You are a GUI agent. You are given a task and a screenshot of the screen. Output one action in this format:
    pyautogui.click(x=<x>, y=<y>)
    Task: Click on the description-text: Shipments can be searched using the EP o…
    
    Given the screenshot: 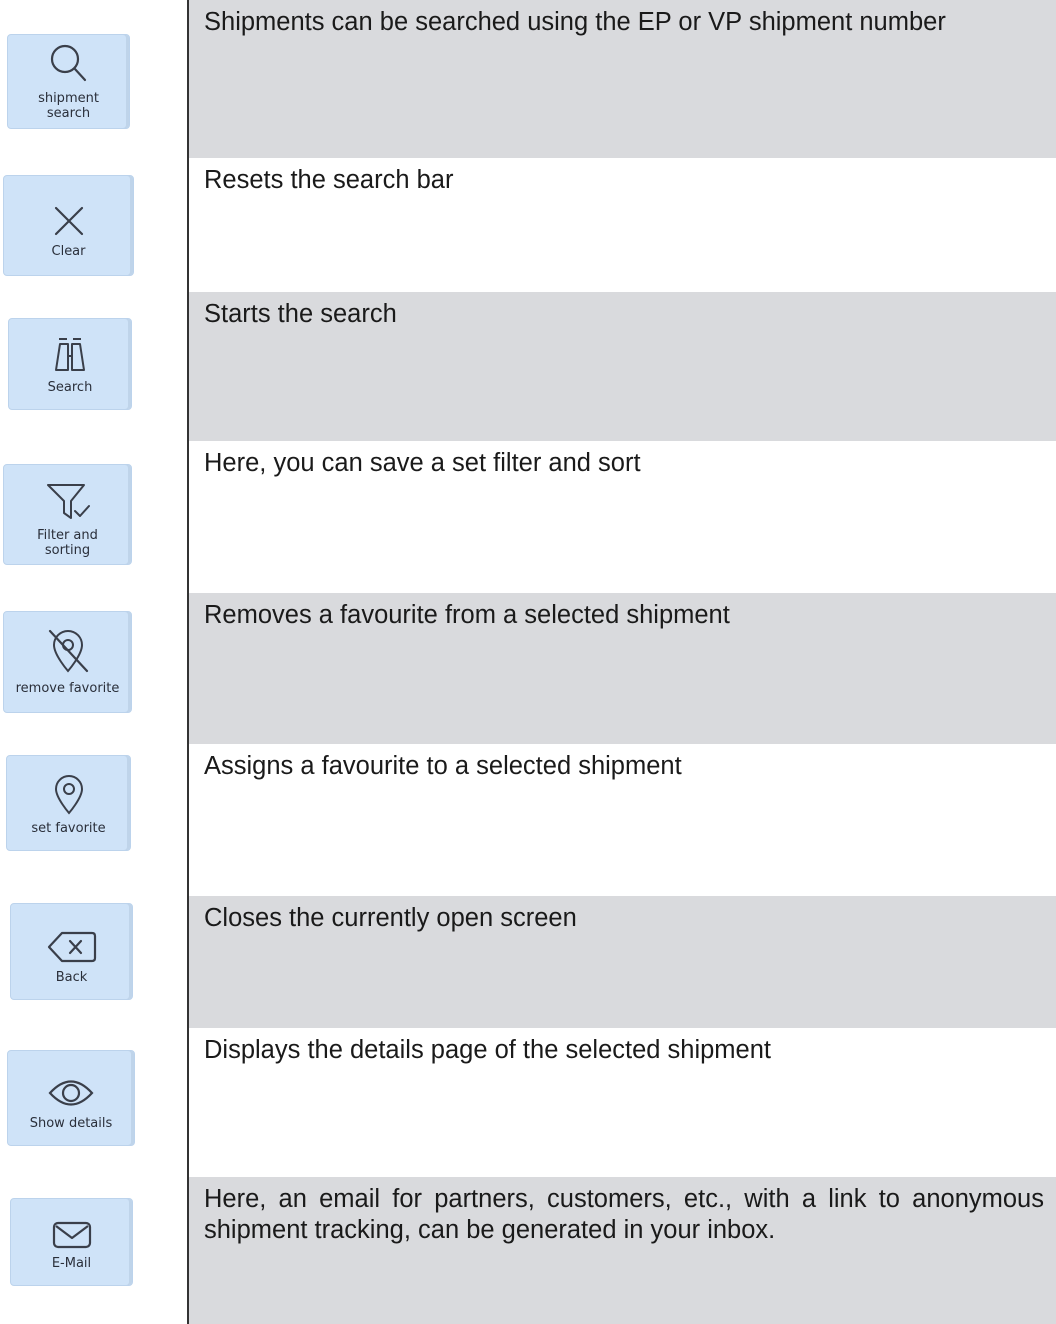 What is the action you would take?
    pyautogui.click(x=575, y=22)
    